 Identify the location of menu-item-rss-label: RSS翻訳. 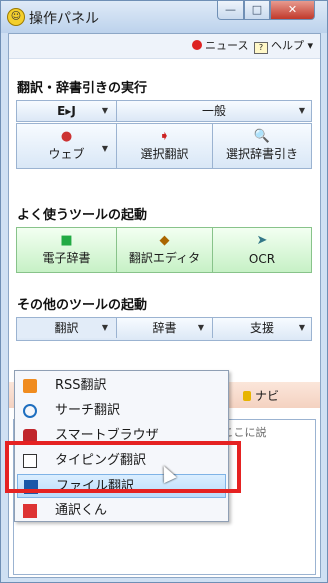
(81, 385).